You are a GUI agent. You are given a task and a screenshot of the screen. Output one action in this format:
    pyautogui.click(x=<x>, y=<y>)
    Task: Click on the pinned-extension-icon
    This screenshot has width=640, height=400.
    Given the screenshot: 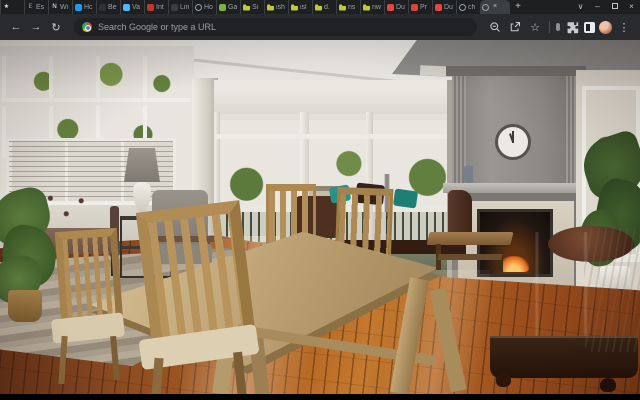 What is the action you would take?
    pyautogui.click(x=558, y=27)
    